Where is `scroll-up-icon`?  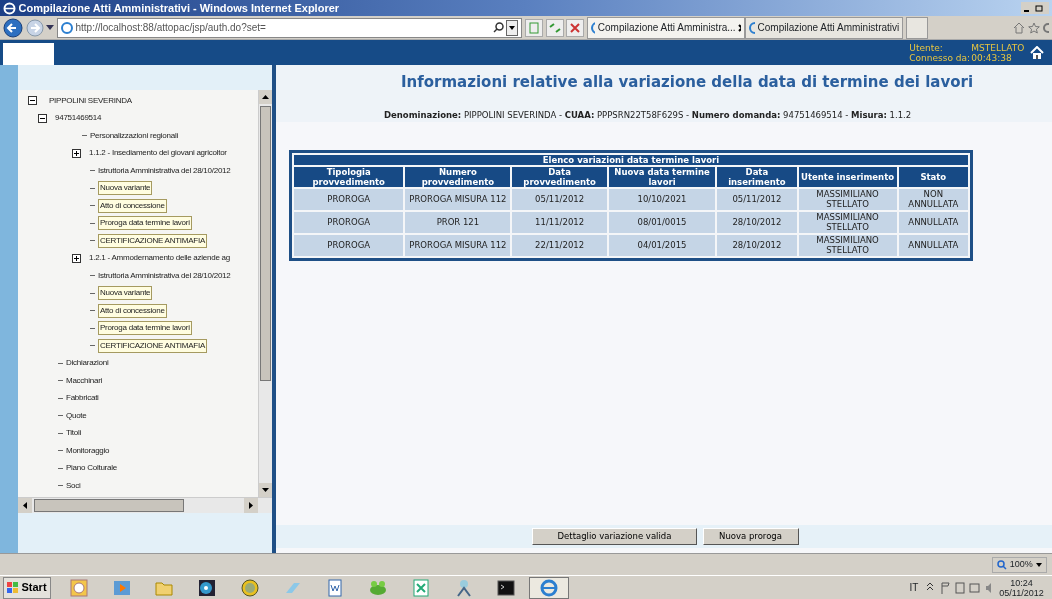
scroll-up-icon is located at coordinates (265, 97).